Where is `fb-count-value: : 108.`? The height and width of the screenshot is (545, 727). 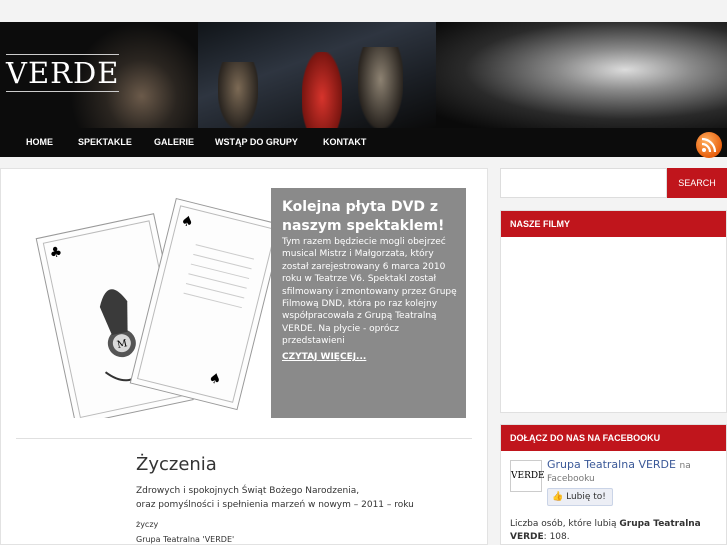
fb-count-value: : 108. is located at coordinates (556, 537).